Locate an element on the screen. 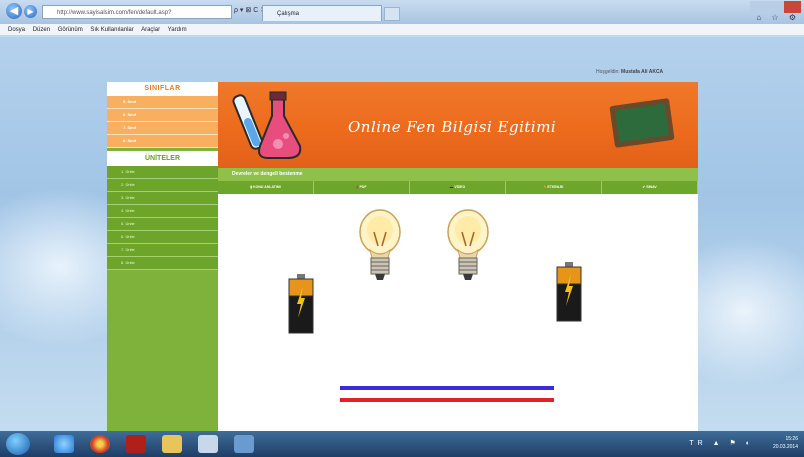 This screenshot has height=457, width=804. tab-etkinlik: ✎ ETKİNLİK is located at coordinates (554, 187).